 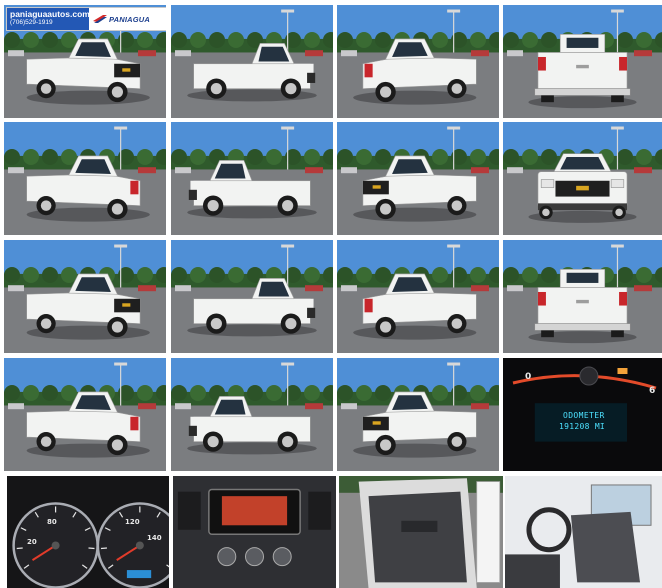 What do you see at coordinates (419, 526) in the screenshot?
I see `door-handle` at bounding box center [419, 526].